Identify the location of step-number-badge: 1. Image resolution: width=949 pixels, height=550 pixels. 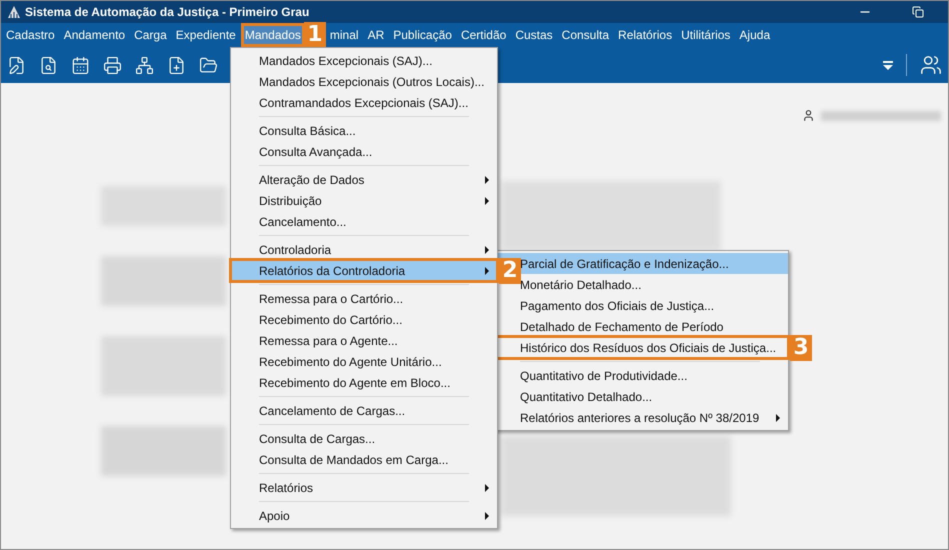
(315, 35).